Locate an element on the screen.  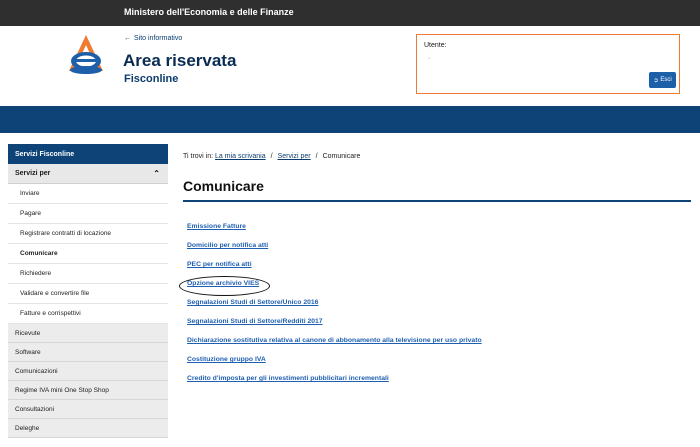
sidebar-item-registrare-contratti: Registrare contratti di locazione is located at coordinates (88, 234).